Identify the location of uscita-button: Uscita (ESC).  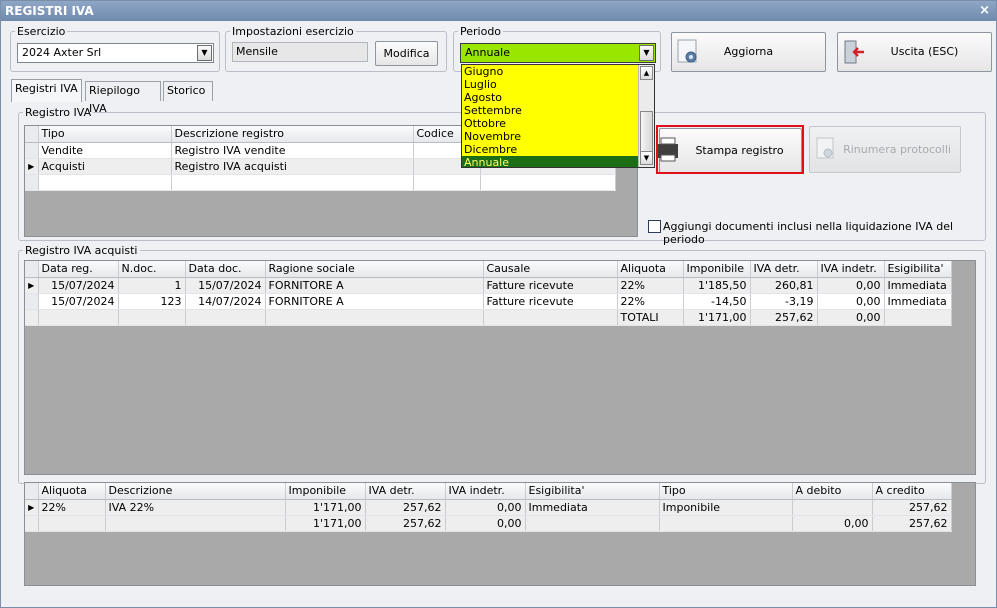
(914, 52).